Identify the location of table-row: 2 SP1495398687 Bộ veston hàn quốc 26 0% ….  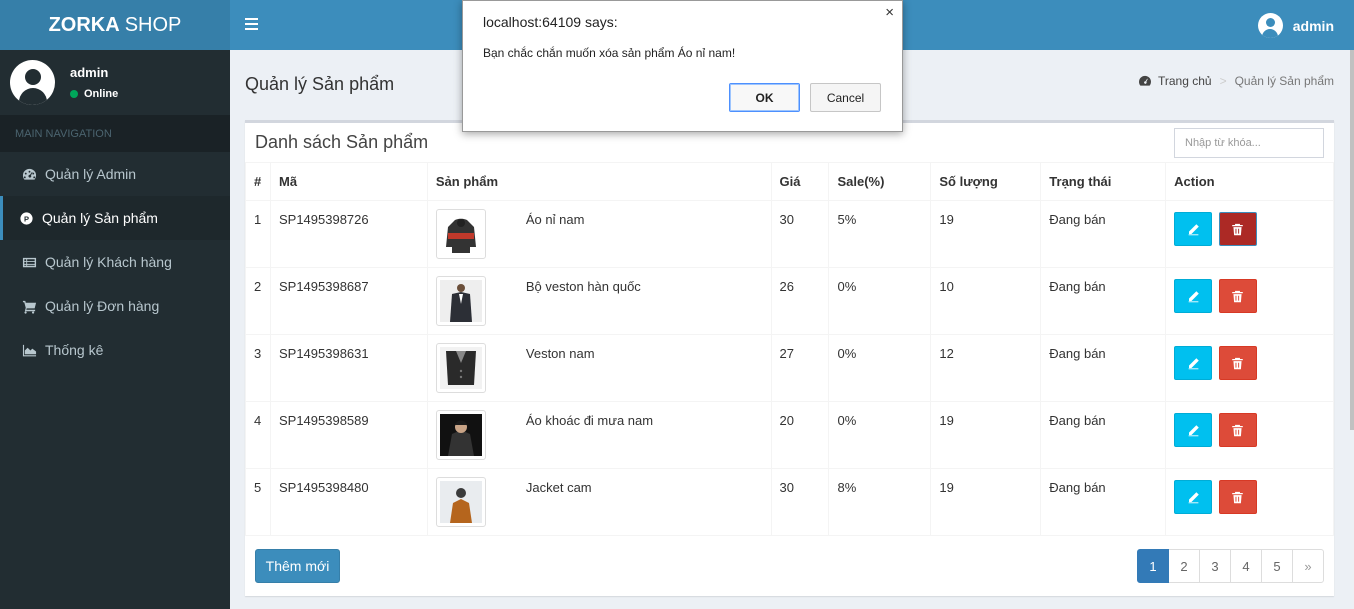
(789, 301).